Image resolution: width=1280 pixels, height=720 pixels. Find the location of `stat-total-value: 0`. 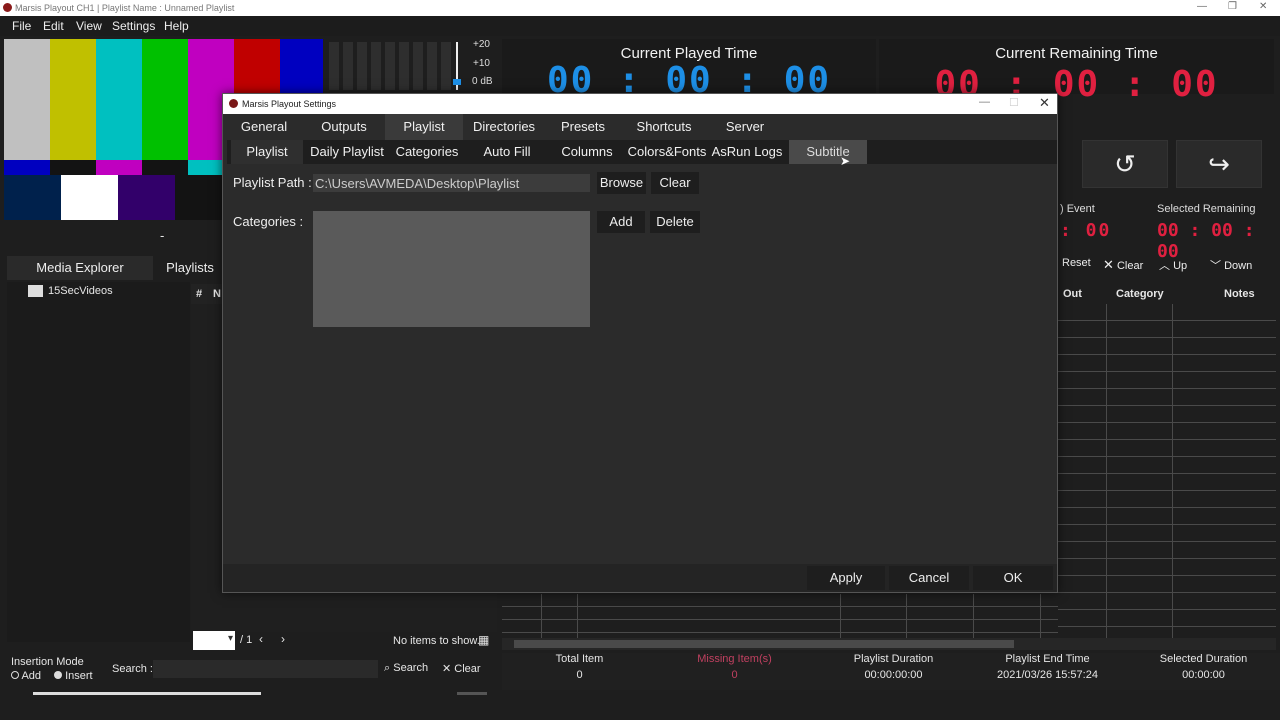

stat-total-value: 0 is located at coordinates (579, 675).